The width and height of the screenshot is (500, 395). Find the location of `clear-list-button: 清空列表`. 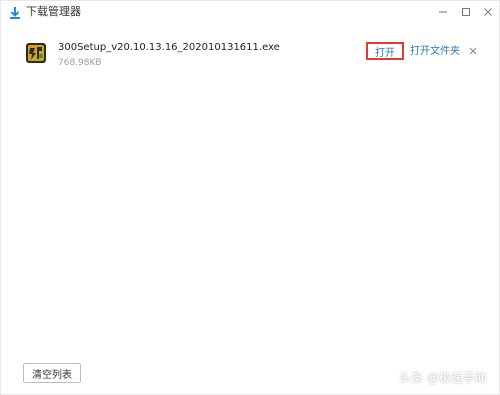

clear-list-button: 清空列表 is located at coordinates (52, 373).